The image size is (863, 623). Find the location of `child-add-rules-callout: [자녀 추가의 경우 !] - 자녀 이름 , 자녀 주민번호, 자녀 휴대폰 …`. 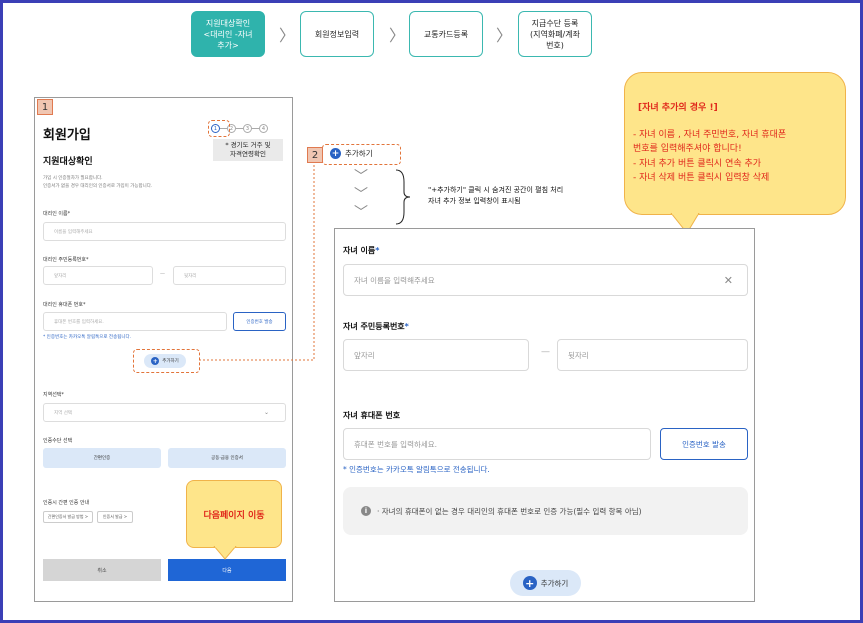

child-add-rules-callout: [자녀 추가의 경우 !] - 자녀 이름 , 자녀 주민번호, 자녀 휴대폰 … is located at coordinates (735, 143).